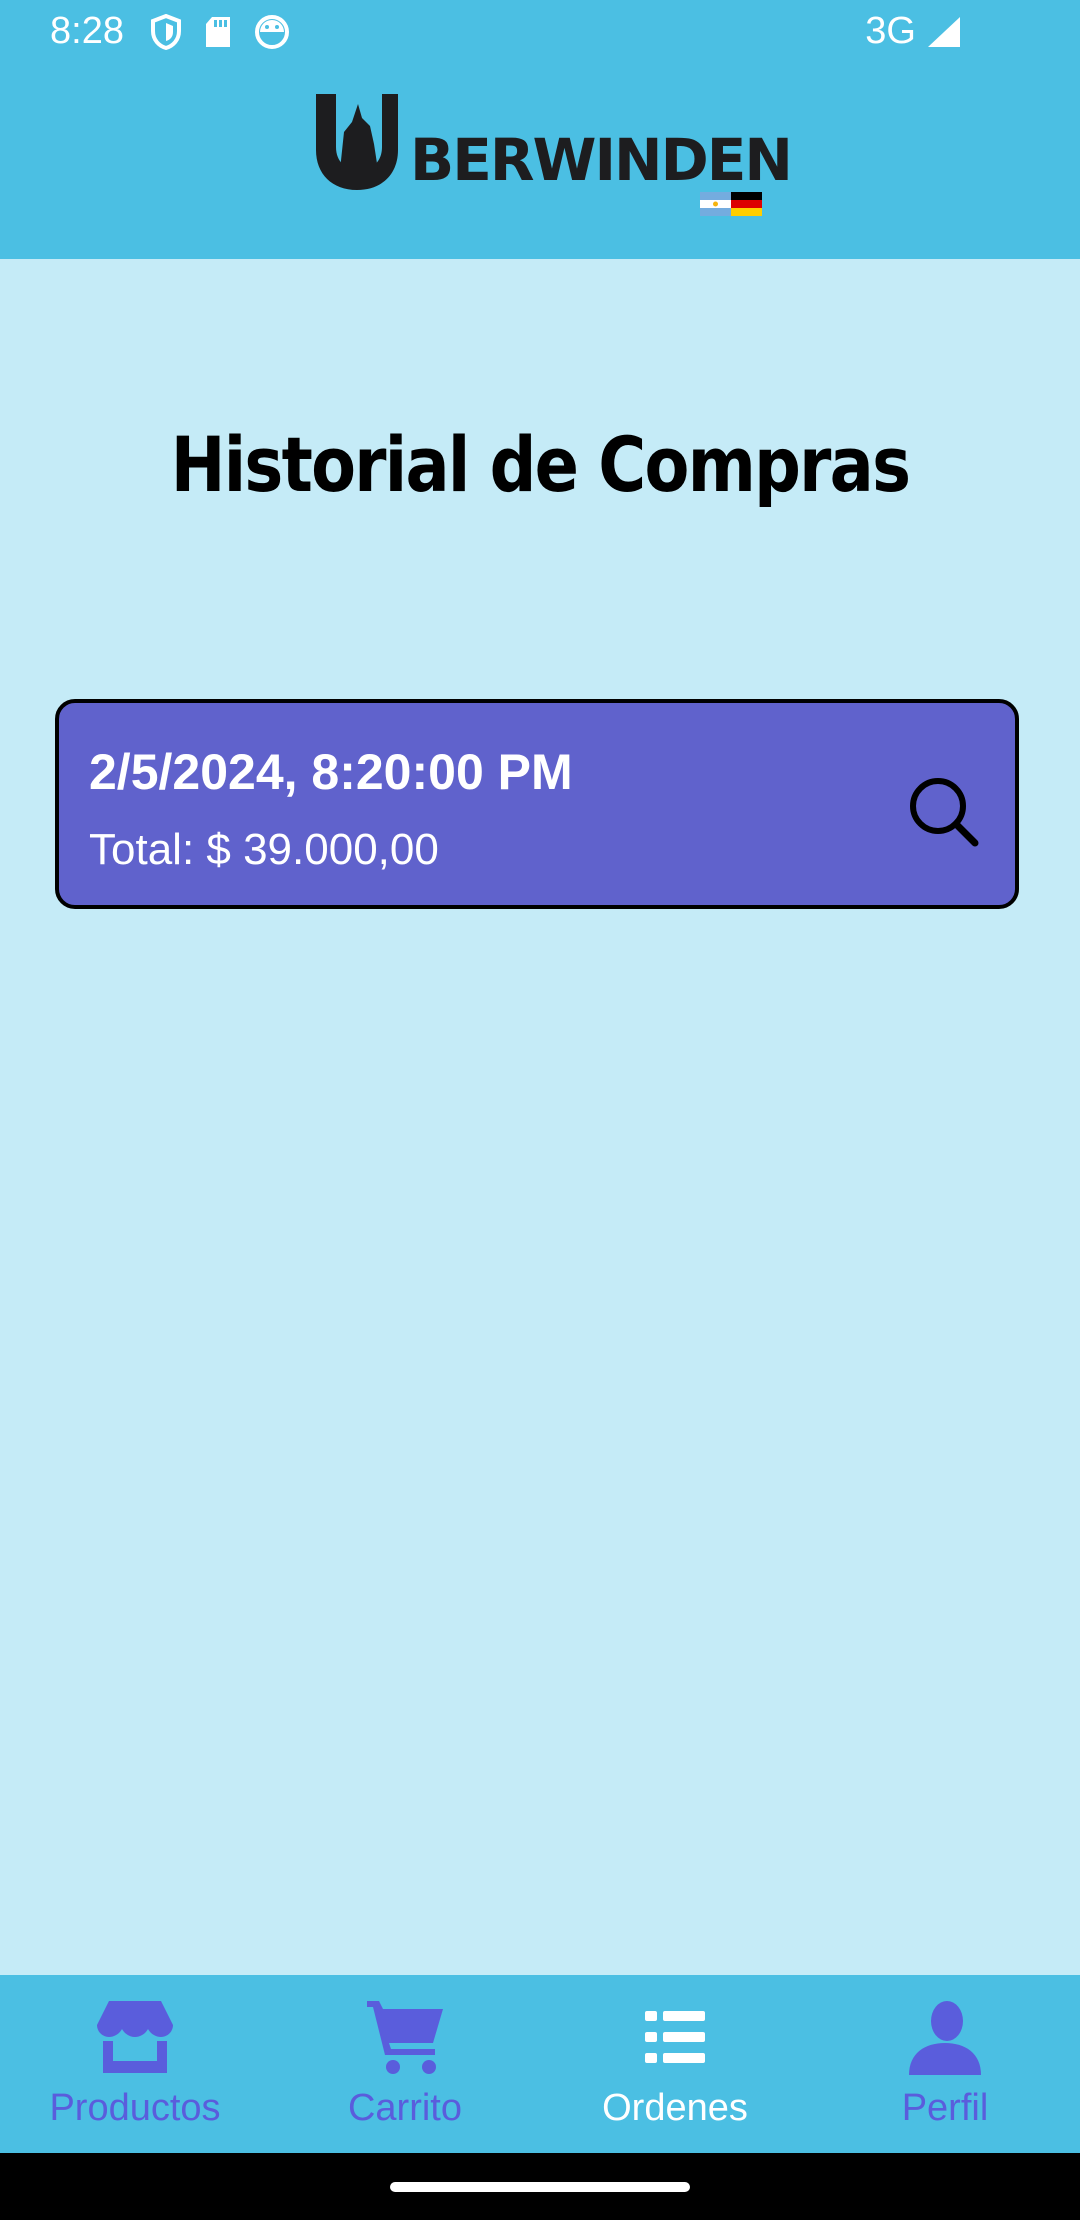 Image resolution: width=1080 pixels, height=2220 pixels. I want to click on nav-label: Ordenes, so click(675, 2108).